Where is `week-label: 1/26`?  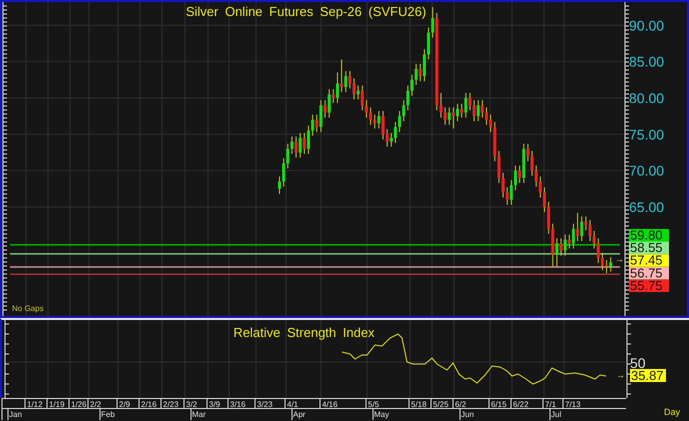
week-label: 1/26 is located at coordinates (79, 404).